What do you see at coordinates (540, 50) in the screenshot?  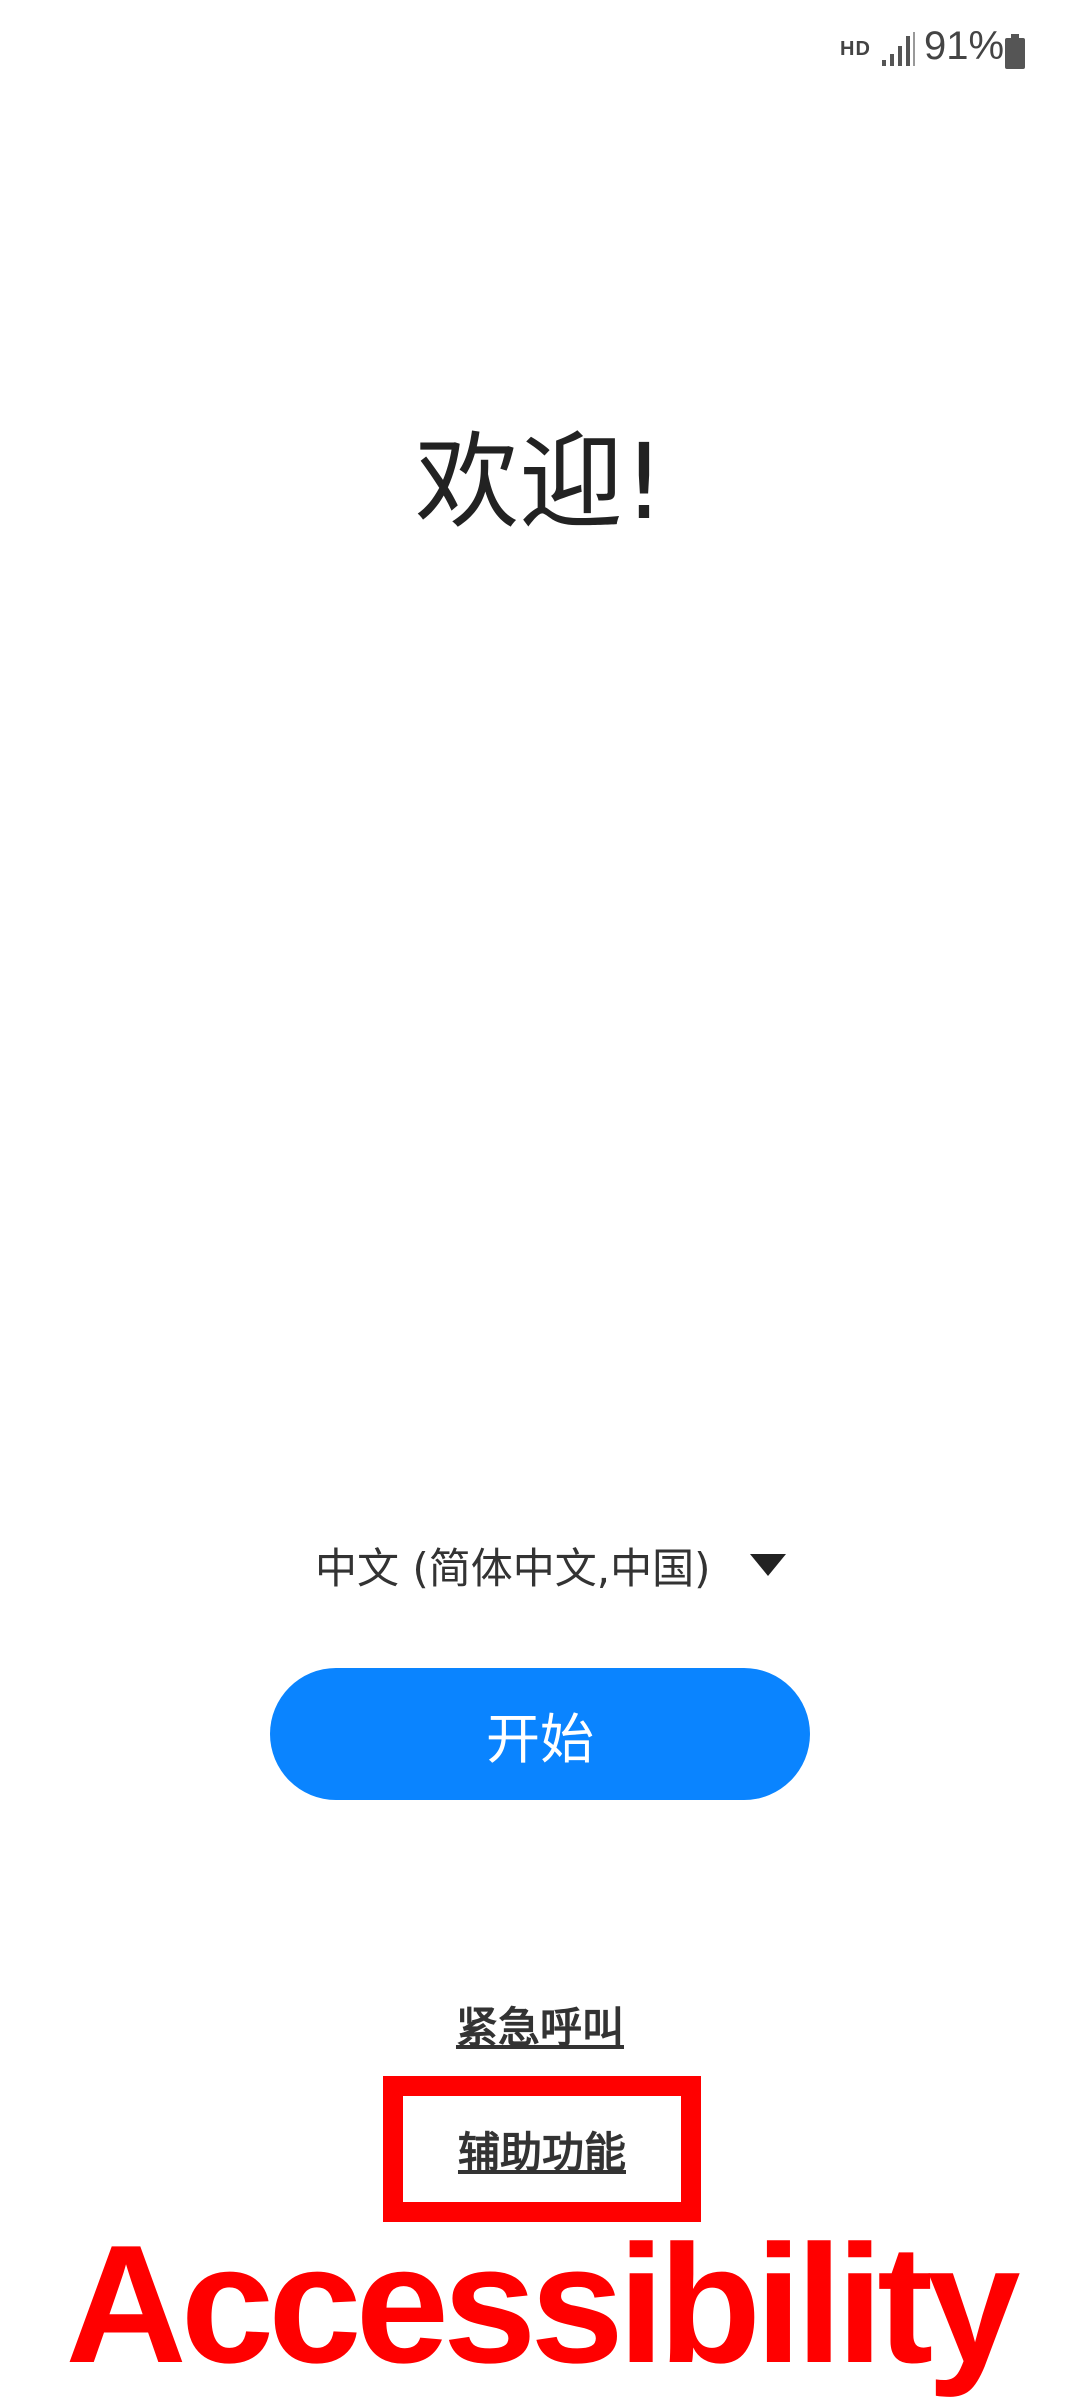 I see `status-bar: HD 91%` at bounding box center [540, 50].